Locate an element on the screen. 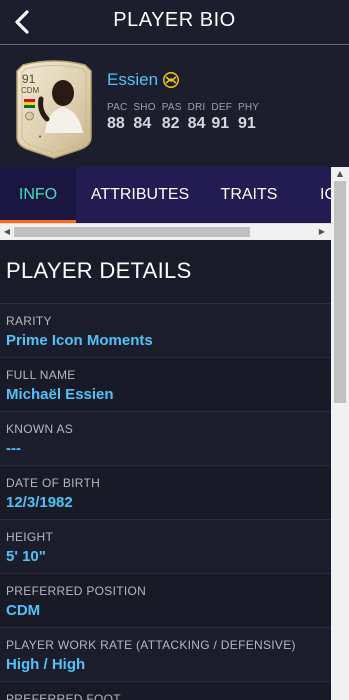  detail-value: 5' 10" is located at coordinates (26, 556).